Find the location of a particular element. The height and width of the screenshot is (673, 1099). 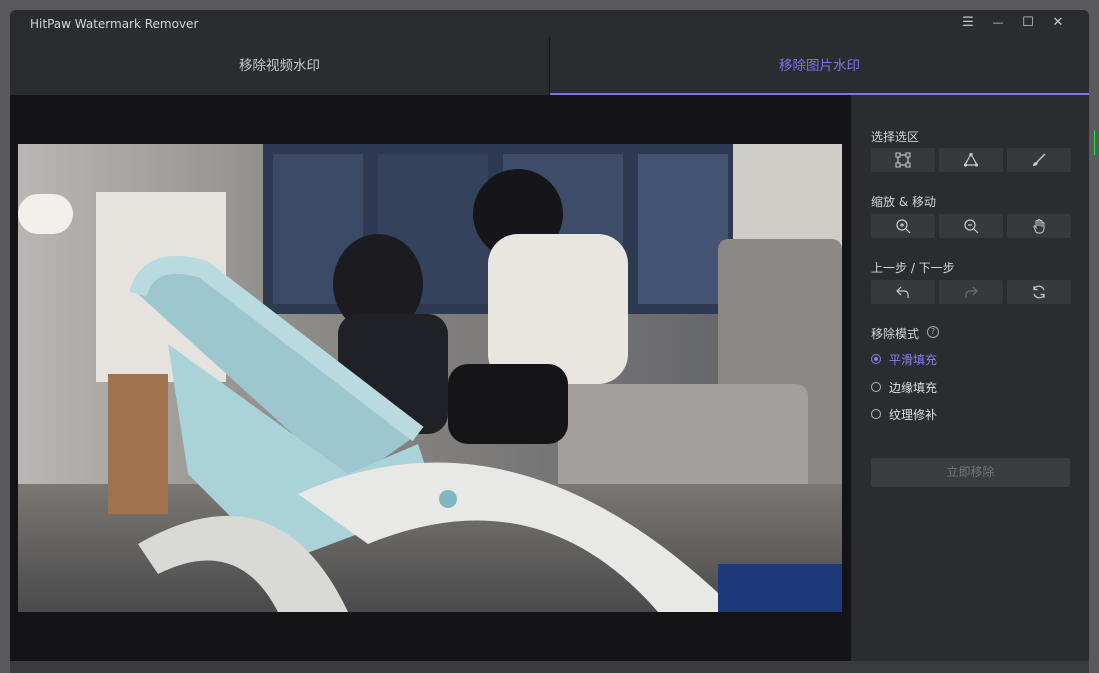

zoom-out-icon is located at coordinates (971, 226).